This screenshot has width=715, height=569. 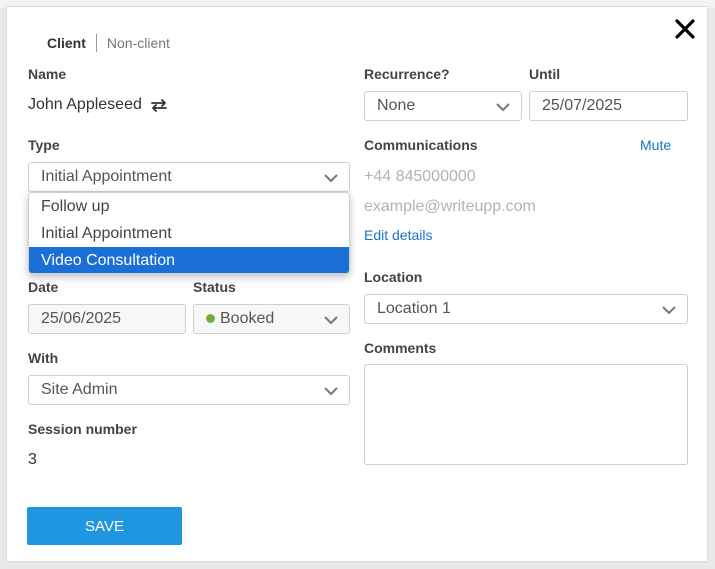 What do you see at coordinates (189, 206) in the screenshot?
I see `type-option-follow-up: Follow up` at bounding box center [189, 206].